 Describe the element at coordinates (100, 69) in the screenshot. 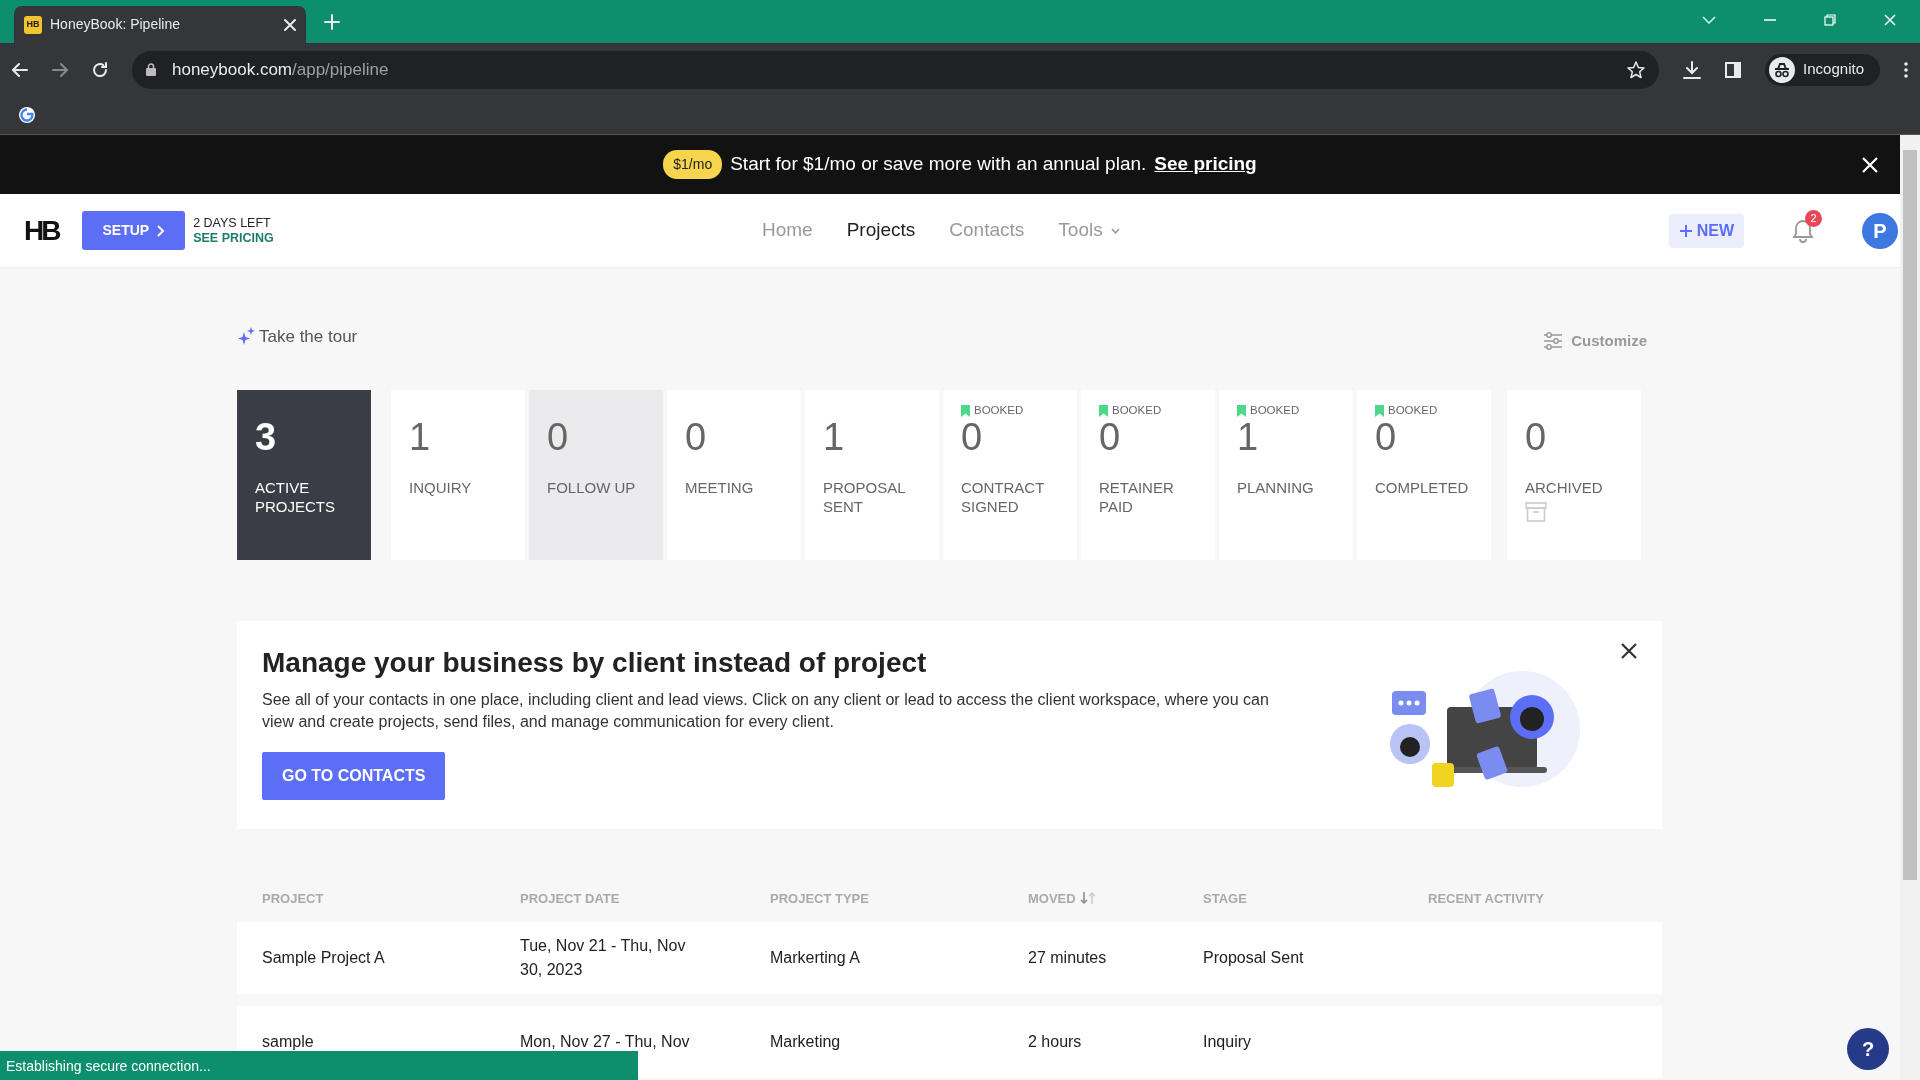

I see `reload-icon` at that location.